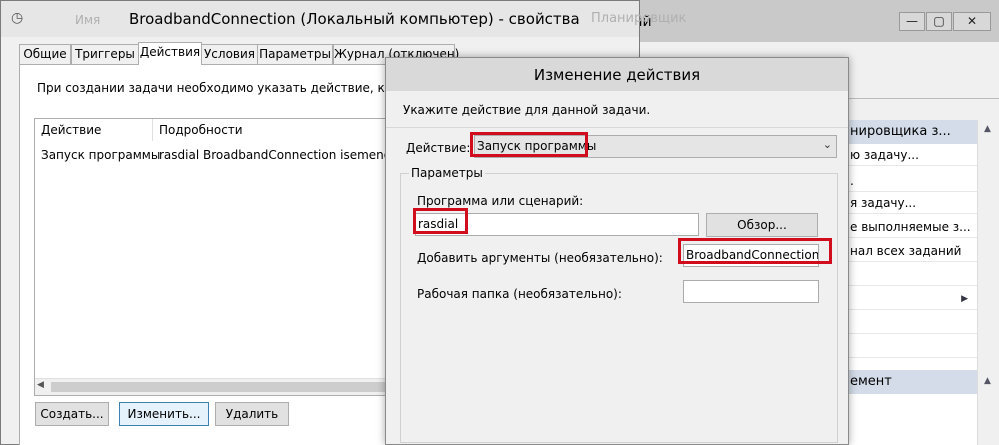  Describe the element at coordinates (17, 18) in the screenshot. I see `clock-icon: ◷` at that location.